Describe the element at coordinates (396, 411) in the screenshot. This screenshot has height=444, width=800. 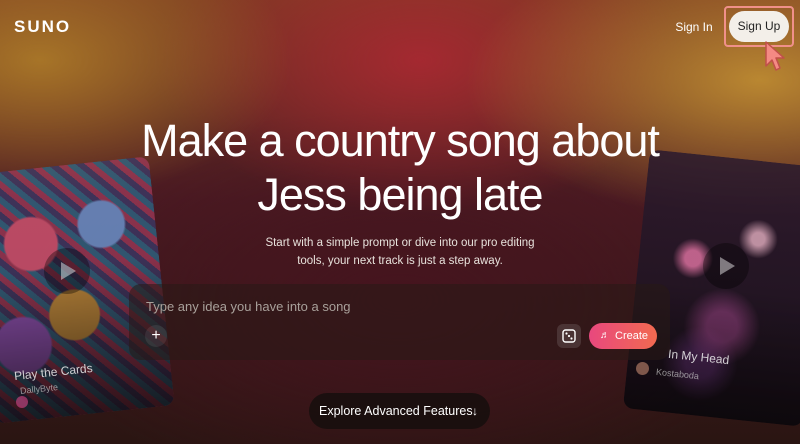
I see `explore-button-label: Explore Advanced Features` at that location.